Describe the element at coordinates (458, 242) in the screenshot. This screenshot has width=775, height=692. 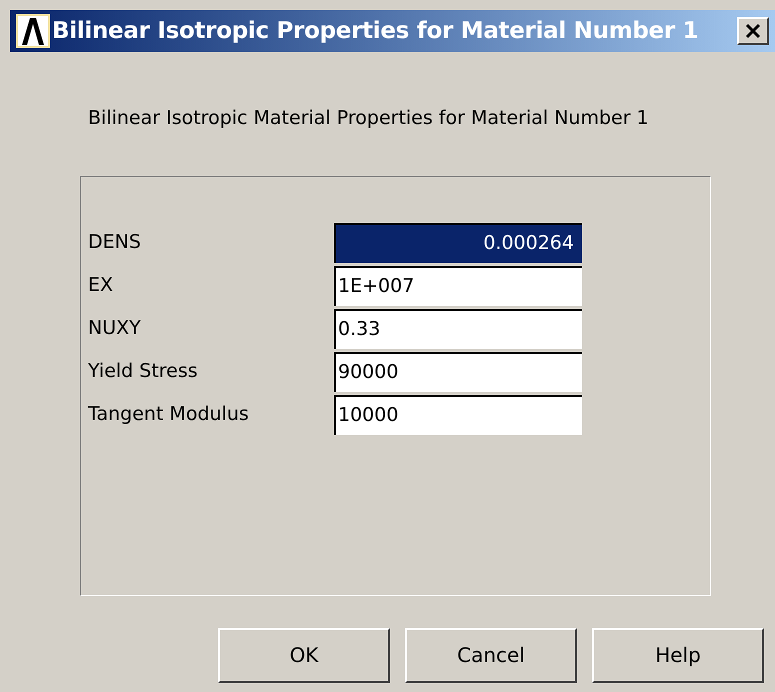
I see `input-field: 0.000264` at that location.